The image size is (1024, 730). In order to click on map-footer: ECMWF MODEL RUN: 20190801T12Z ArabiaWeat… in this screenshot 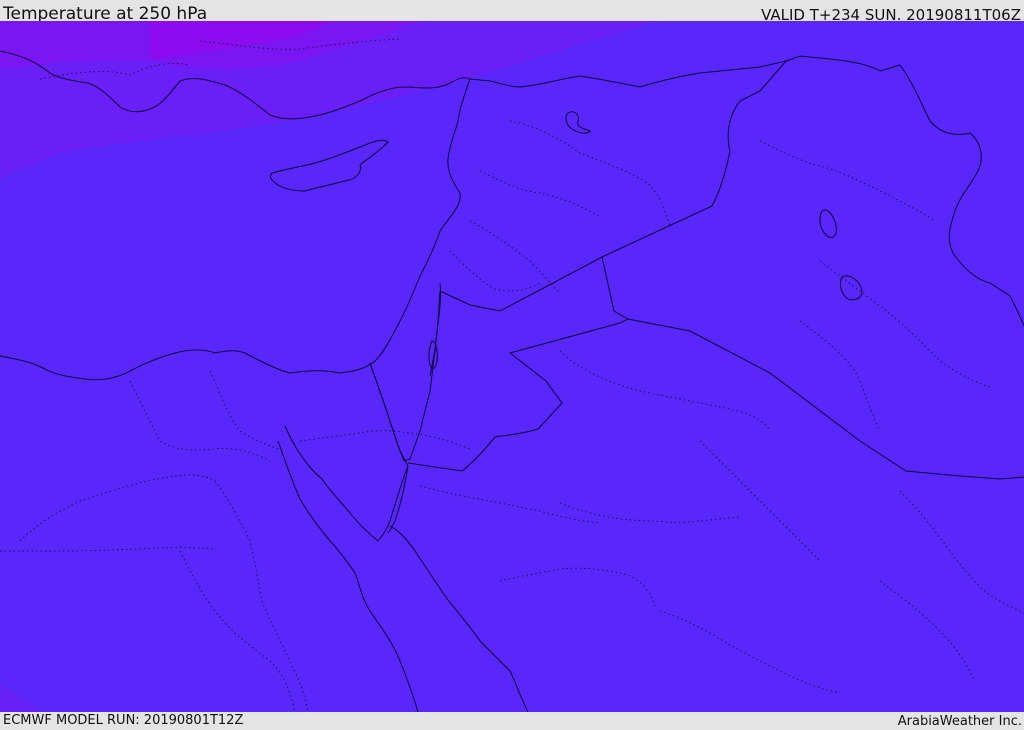, I will do `click(512, 720)`.